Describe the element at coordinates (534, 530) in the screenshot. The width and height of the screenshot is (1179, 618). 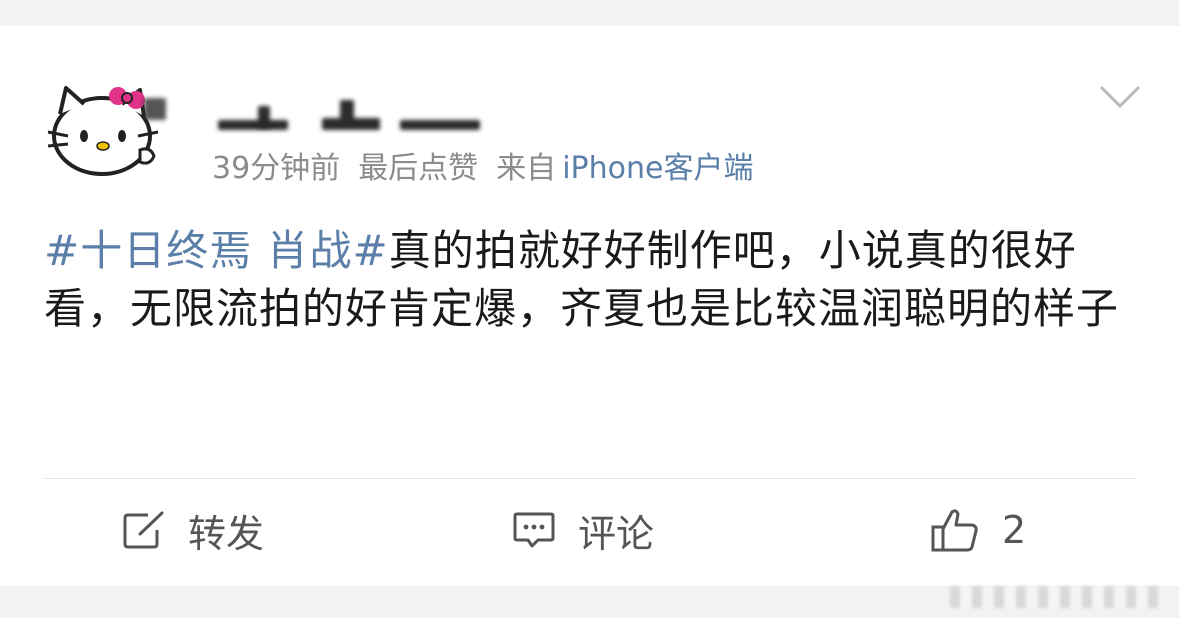
I see `comment-icon` at that location.